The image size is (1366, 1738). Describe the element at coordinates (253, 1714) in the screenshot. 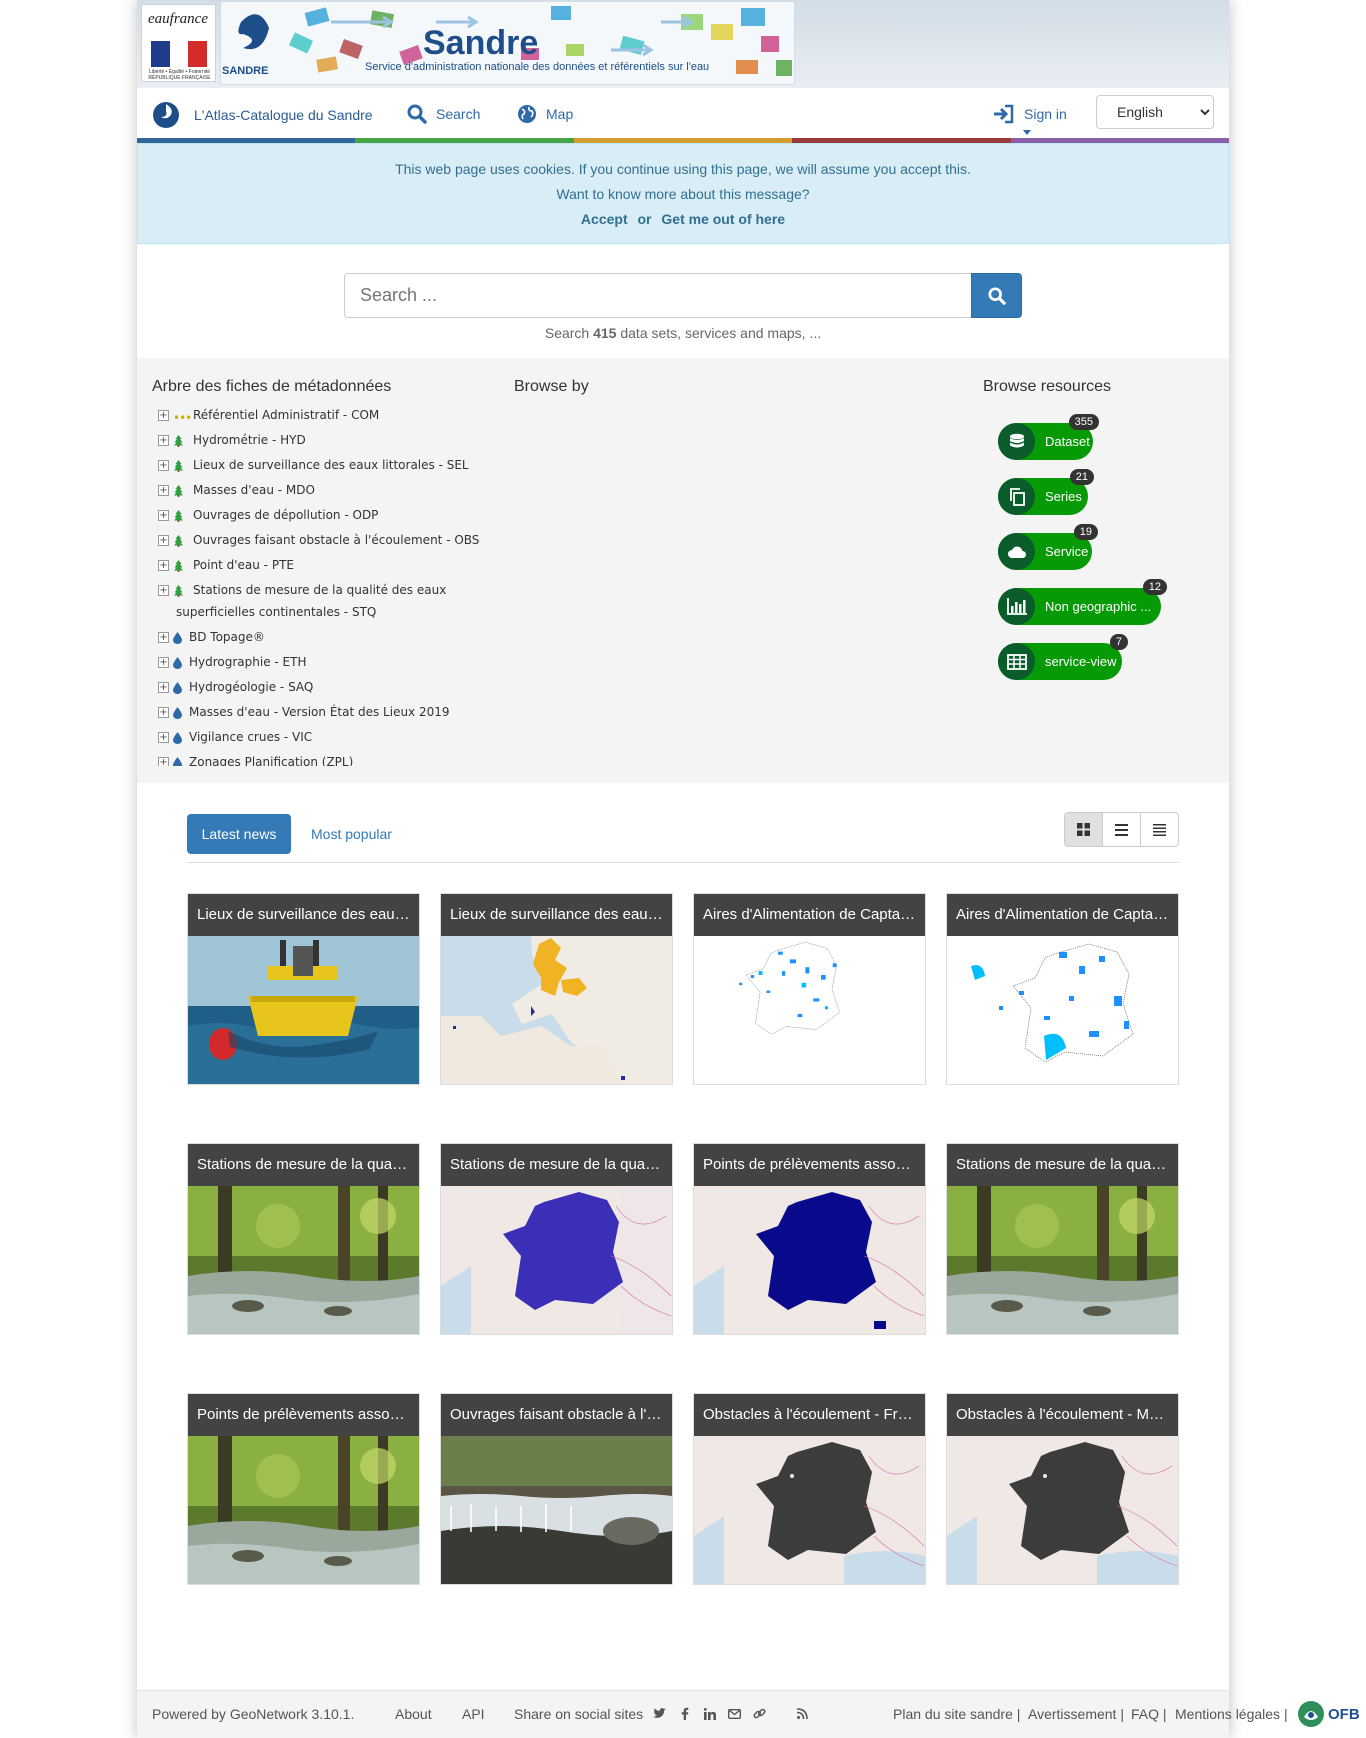

I see `powered-by: Powered by GeoNetwork 3.10.1.` at that location.